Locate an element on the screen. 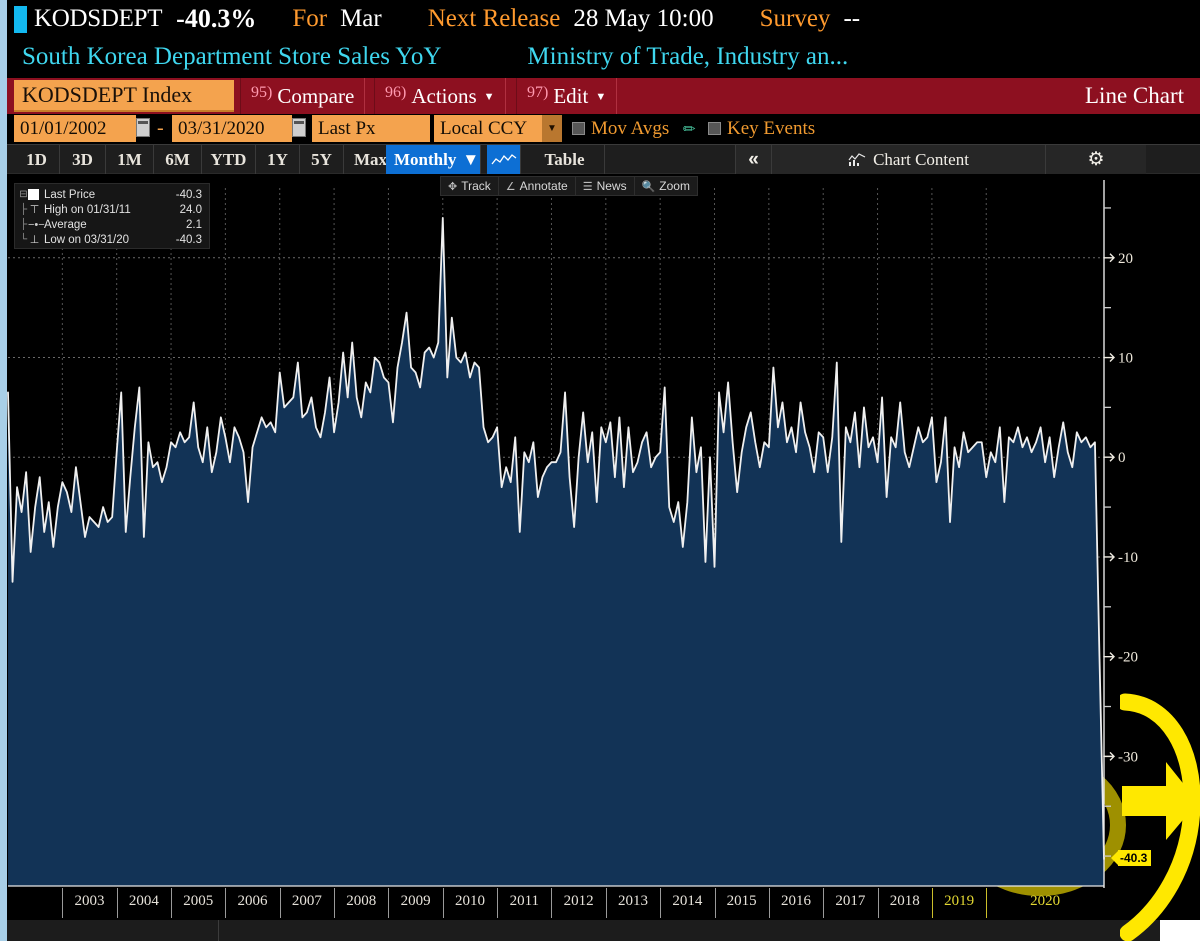 Image resolution: width=1200 pixels, height=941 pixels. svg-text: 0 is located at coordinates (1122, 458).